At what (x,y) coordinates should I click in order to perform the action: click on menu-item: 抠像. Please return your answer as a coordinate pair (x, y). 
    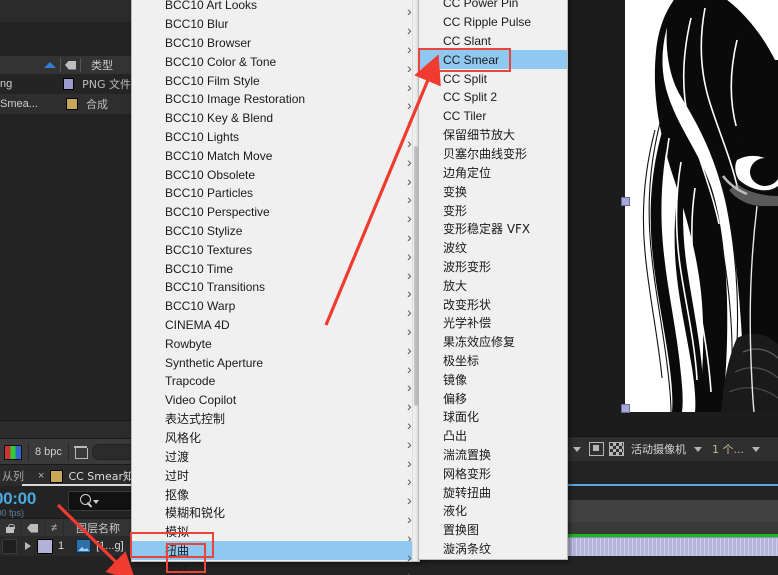
    Looking at the image, I should click on (275, 494).